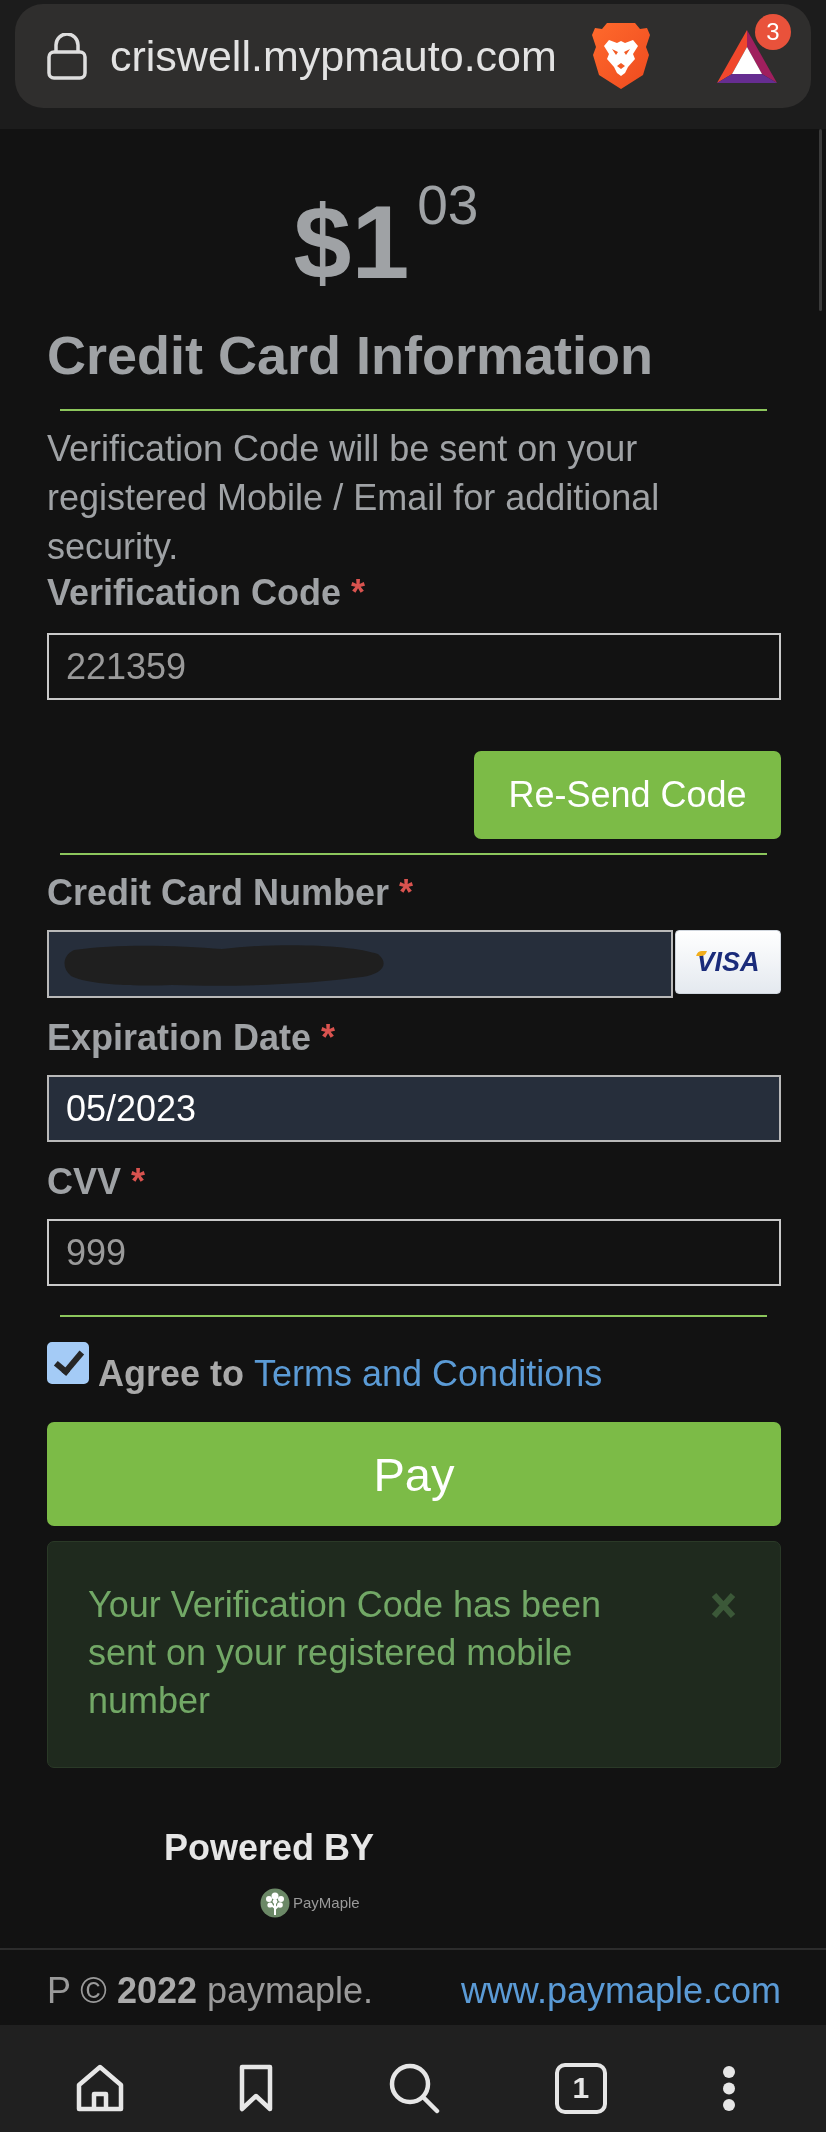  I want to click on checkbox, so click(68, 1363).